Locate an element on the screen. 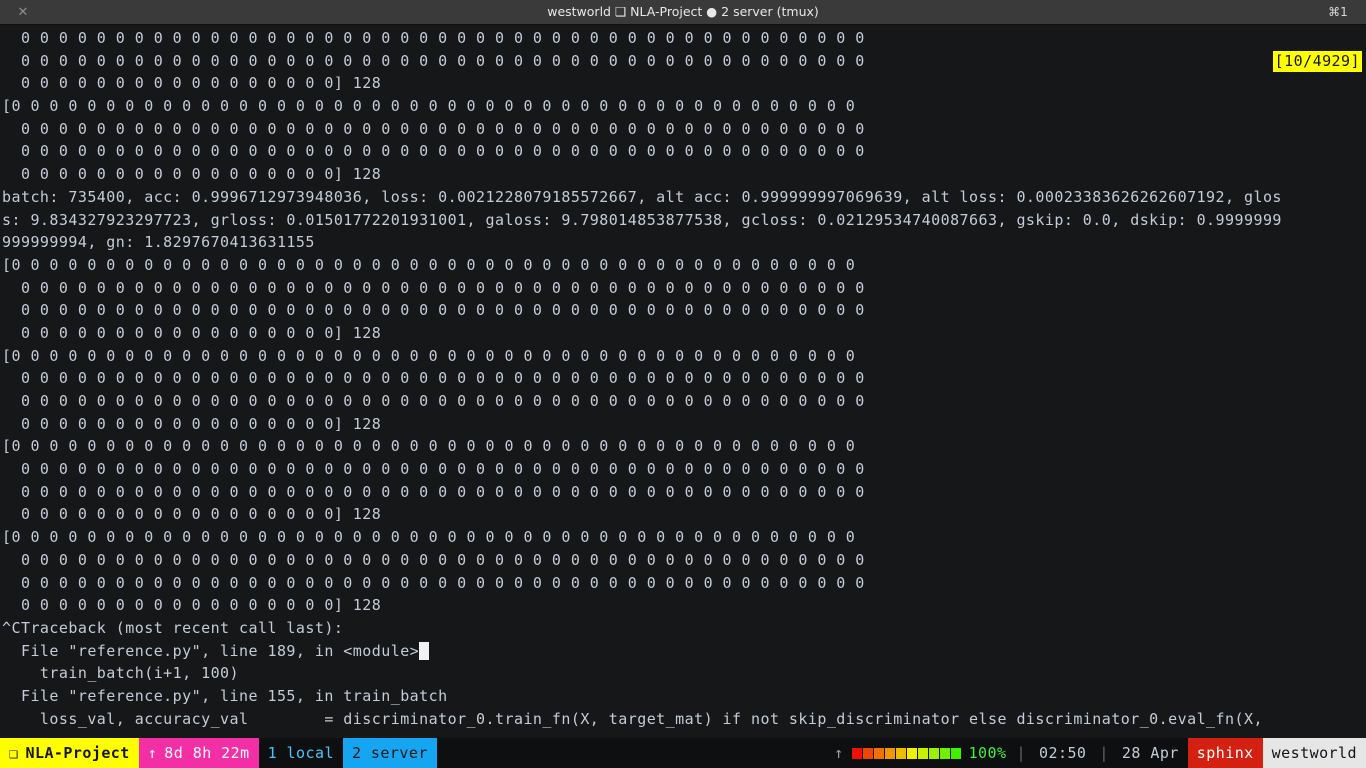 Image resolution: width=1366 pixels, height=768 pixels. window-tab-2-server: 2 server is located at coordinates (389, 753).